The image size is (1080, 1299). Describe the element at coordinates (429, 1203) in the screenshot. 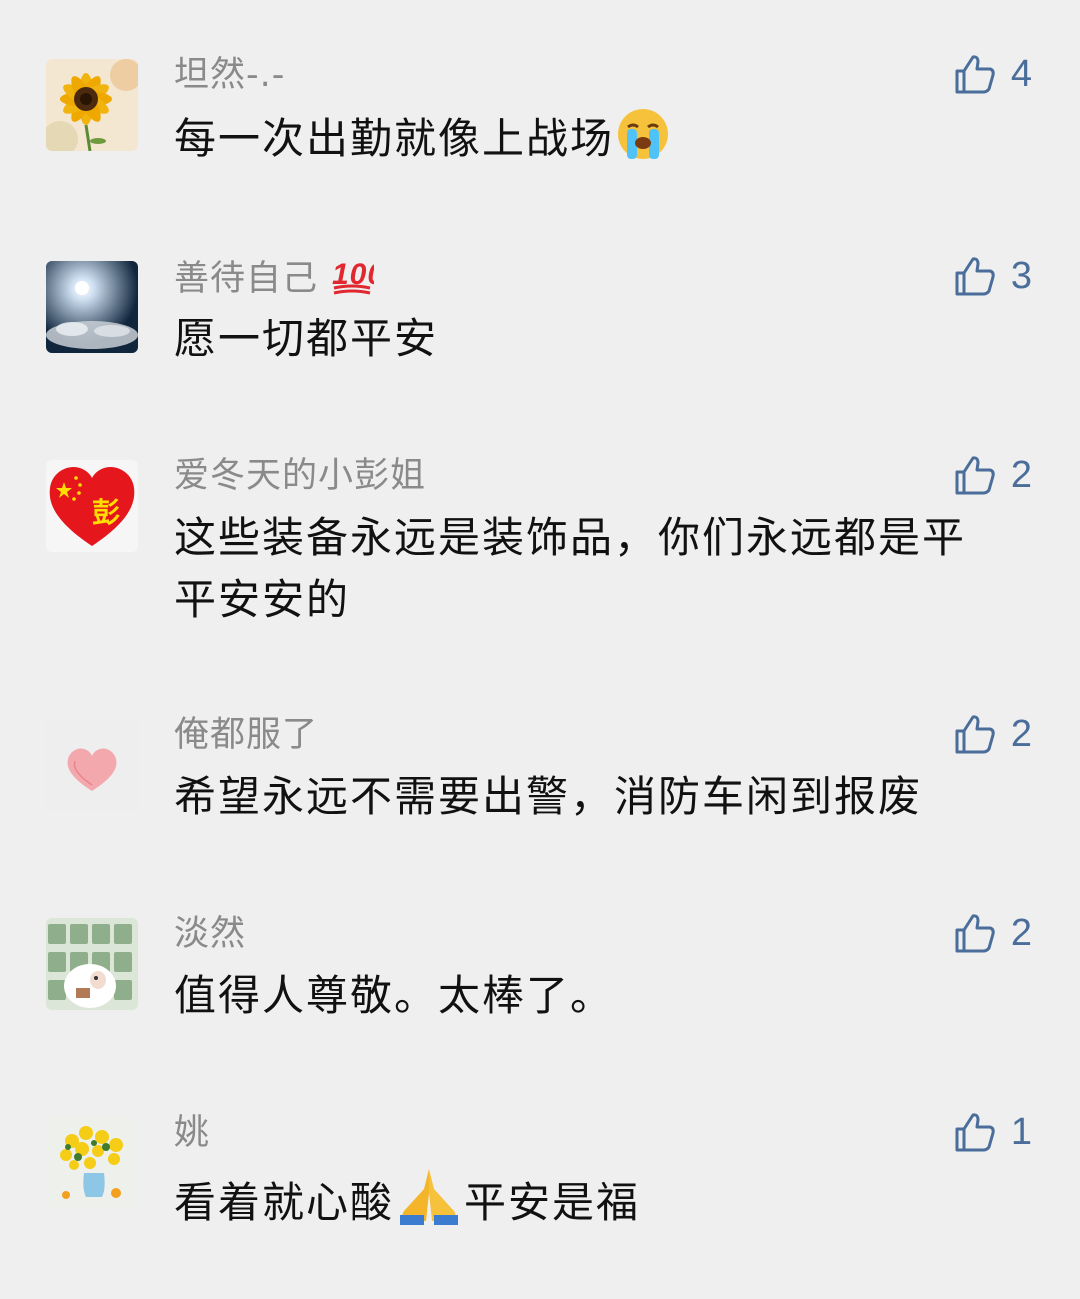

I see `folded-hands-icon` at that location.